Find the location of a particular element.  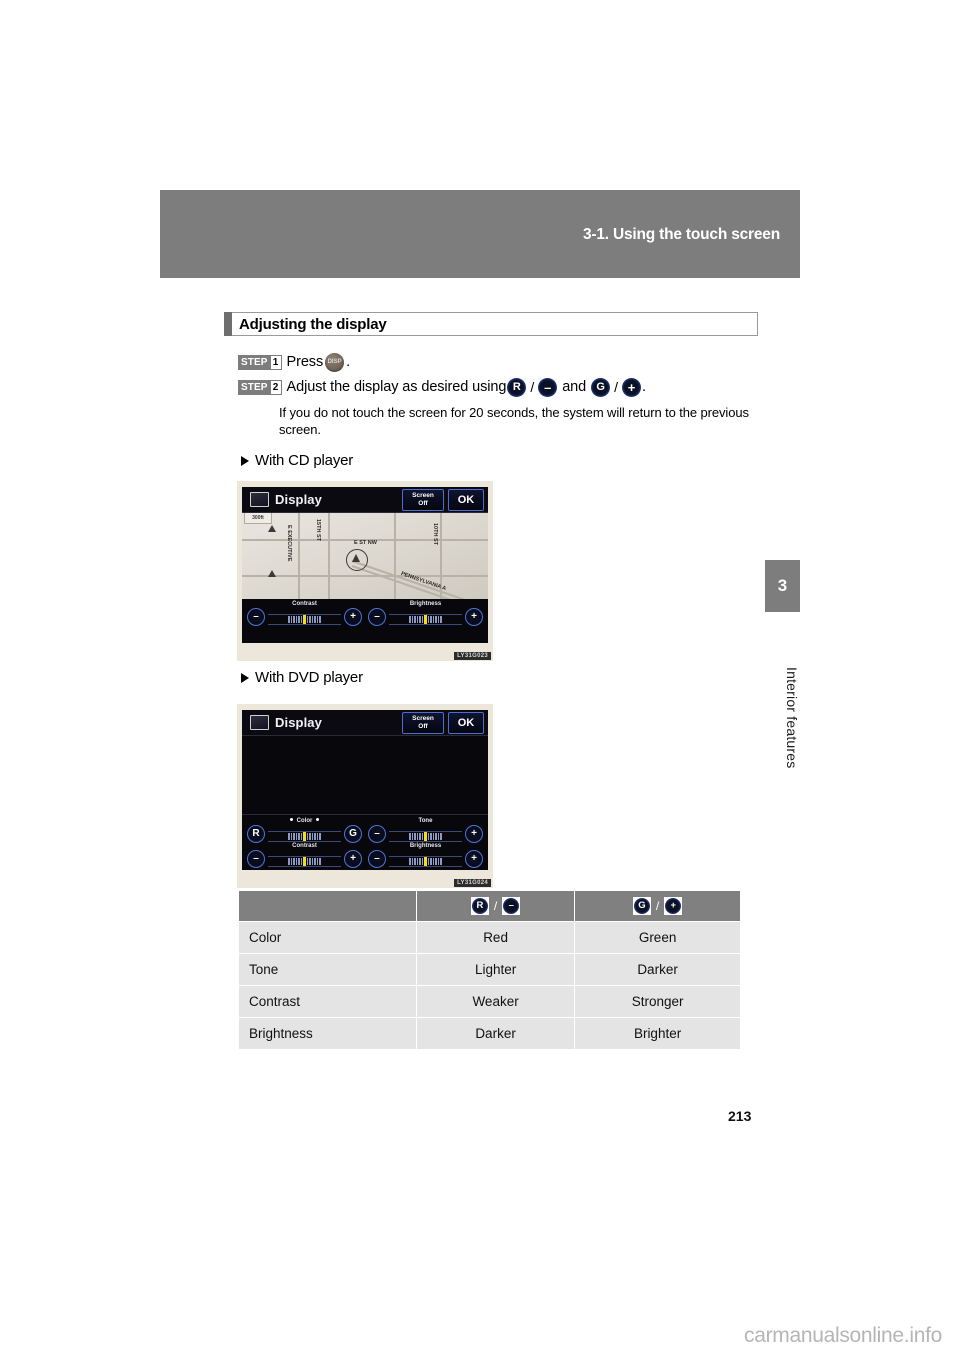

g-button-icon: G is located at coordinates (641, 906).